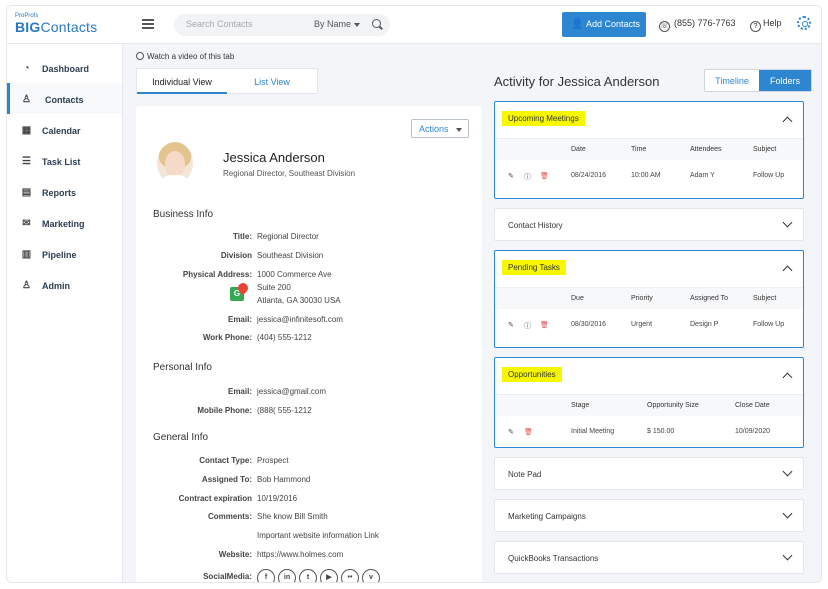  What do you see at coordinates (182, 367) in the screenshot?
I see `personal-info-heading: Personal Info` at bounding box center [182, 367].